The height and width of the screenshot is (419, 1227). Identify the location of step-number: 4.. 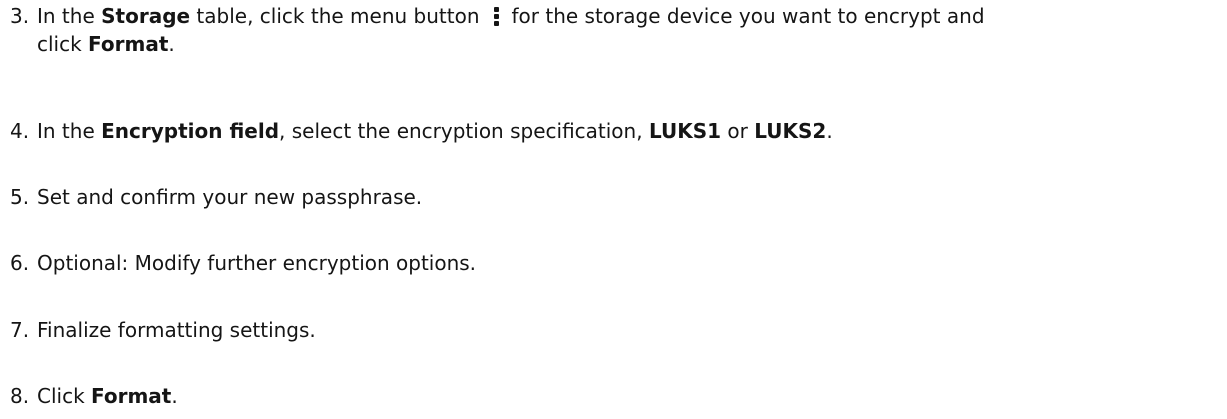
(20, 131).